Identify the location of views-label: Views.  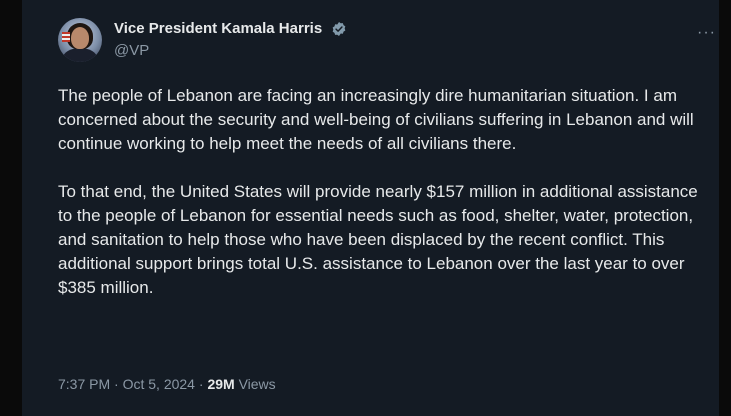
(257, 384).